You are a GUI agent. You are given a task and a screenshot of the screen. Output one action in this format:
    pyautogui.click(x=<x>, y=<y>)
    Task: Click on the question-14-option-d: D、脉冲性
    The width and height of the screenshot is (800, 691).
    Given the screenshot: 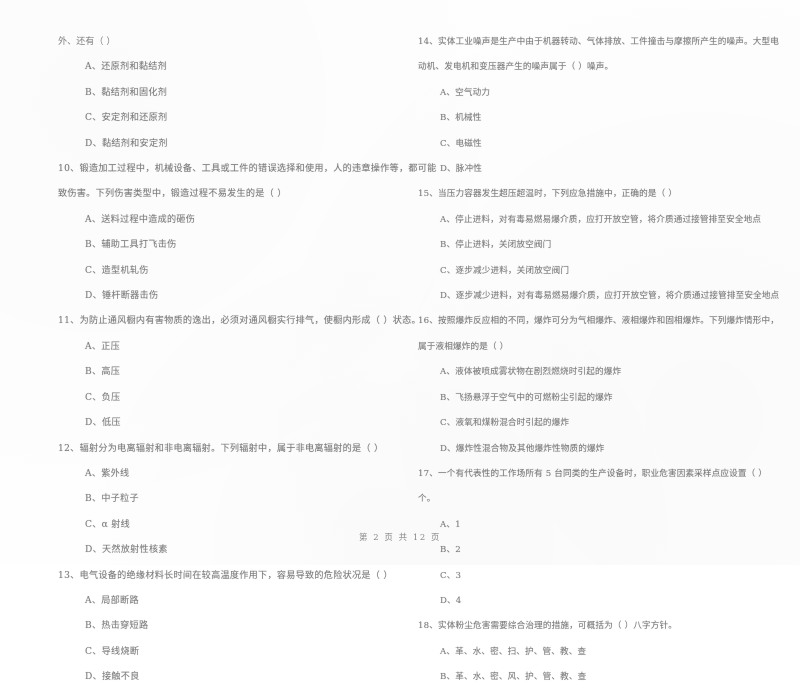 What is the action you would take?
    pyautogui.click(x=461, y=169)
    